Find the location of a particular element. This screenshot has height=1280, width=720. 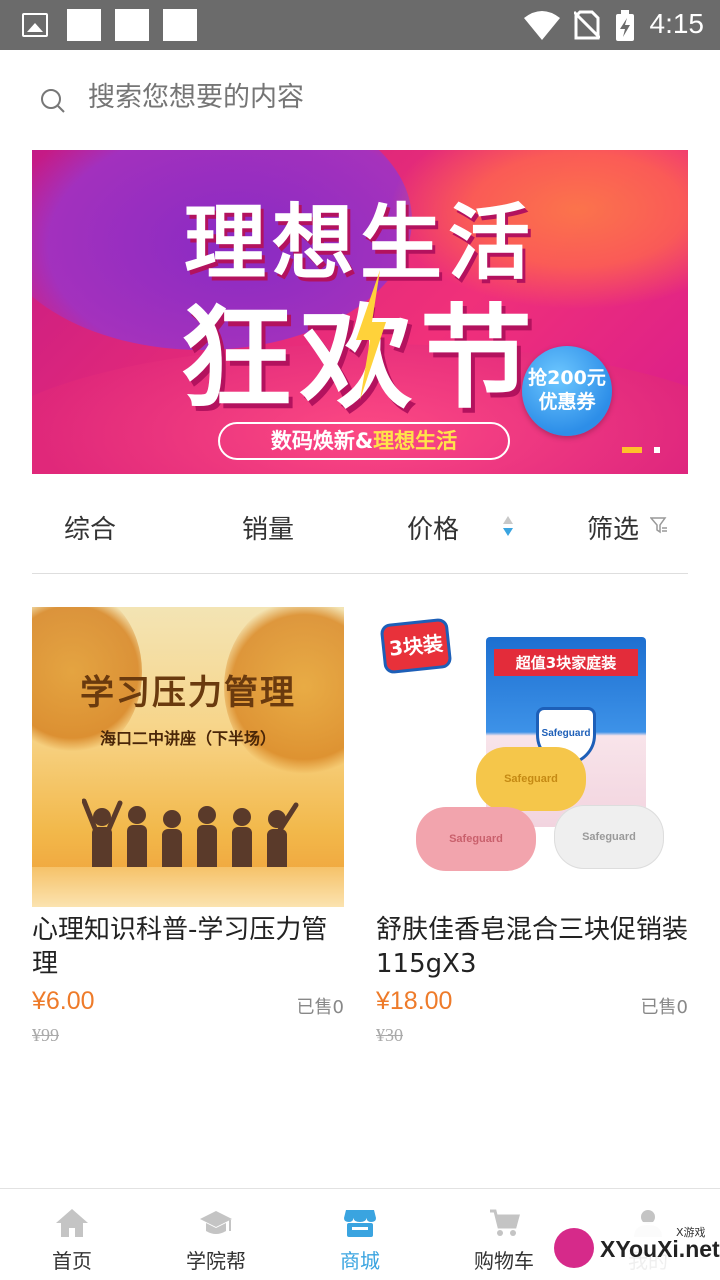

search-bar is located at coordinates (360, 102).